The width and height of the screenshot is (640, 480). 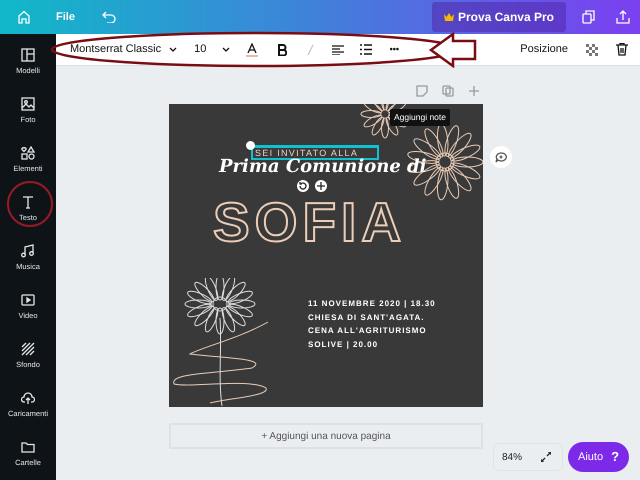 I want to click on italic-icon, so click(x=310, y=50).